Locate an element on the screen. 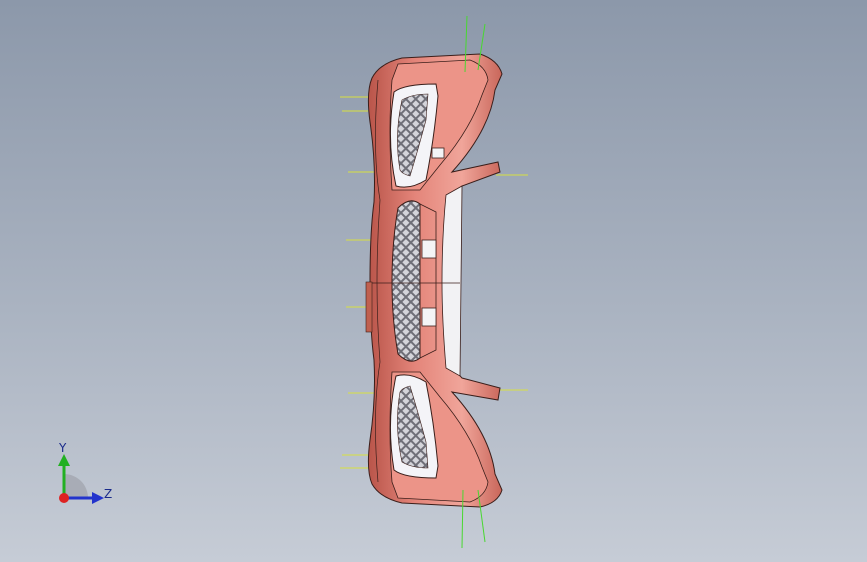  y-axis-label: Y is located at coordinates (63, 448).